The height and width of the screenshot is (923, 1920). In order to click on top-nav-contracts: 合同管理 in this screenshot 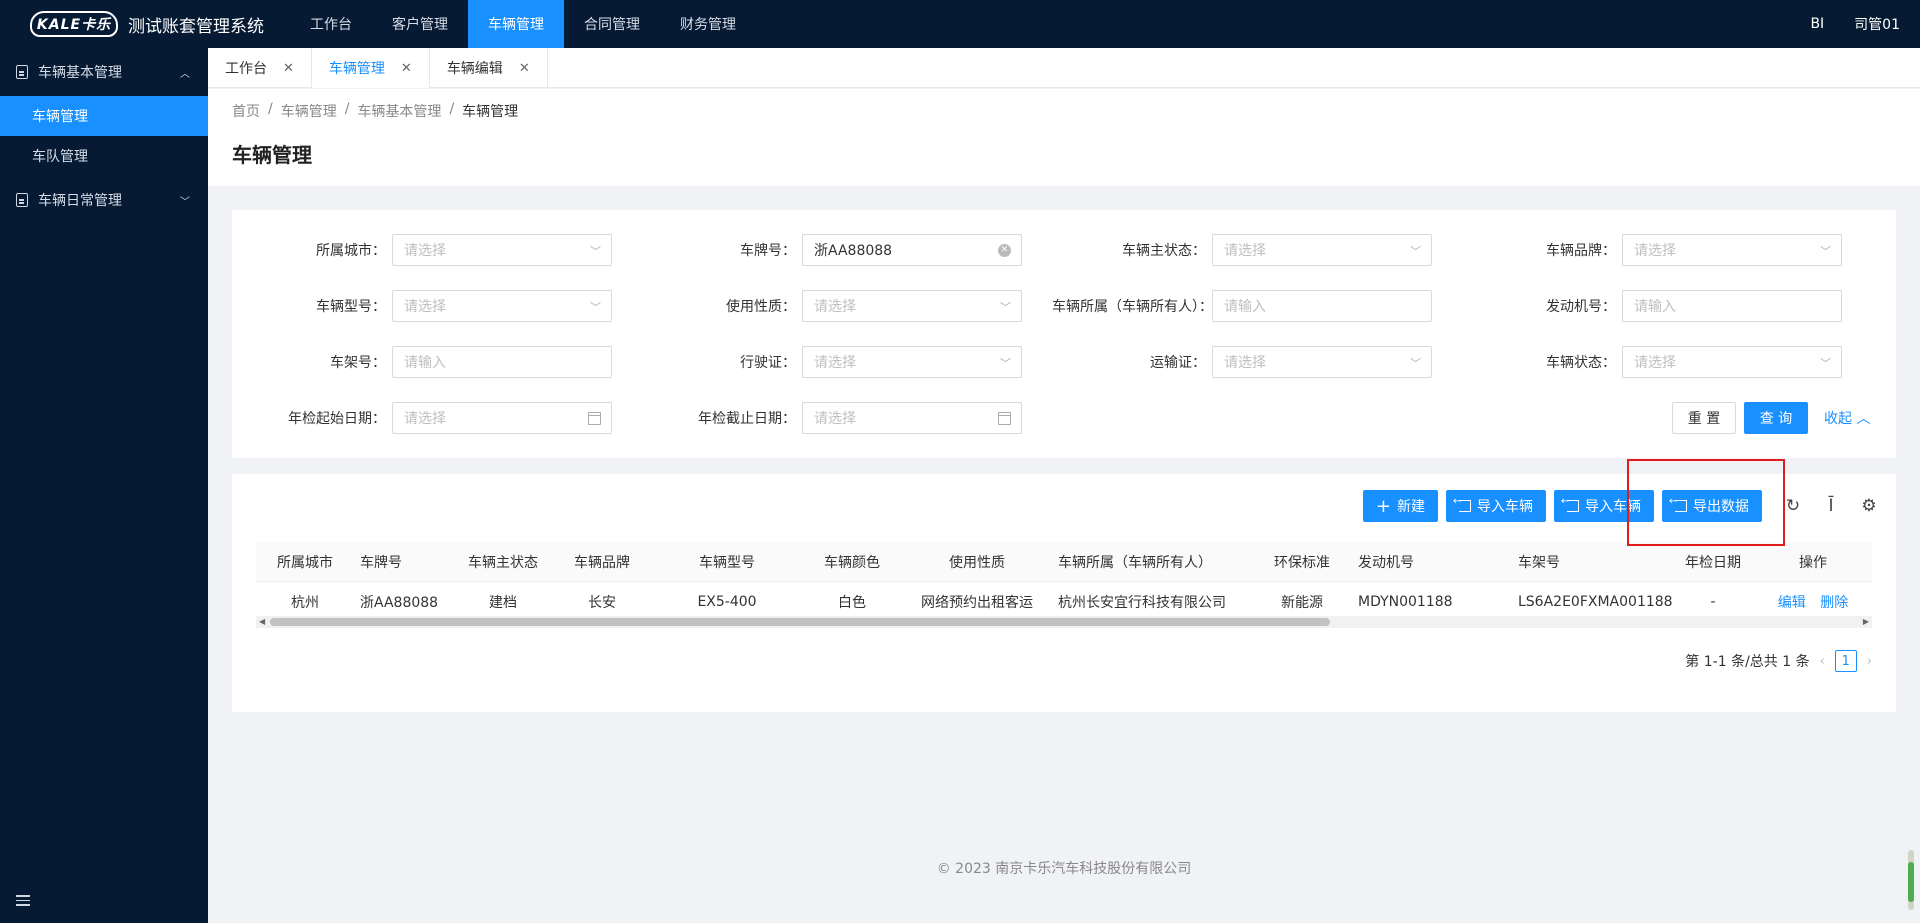, I will do `click(612, 24)`.